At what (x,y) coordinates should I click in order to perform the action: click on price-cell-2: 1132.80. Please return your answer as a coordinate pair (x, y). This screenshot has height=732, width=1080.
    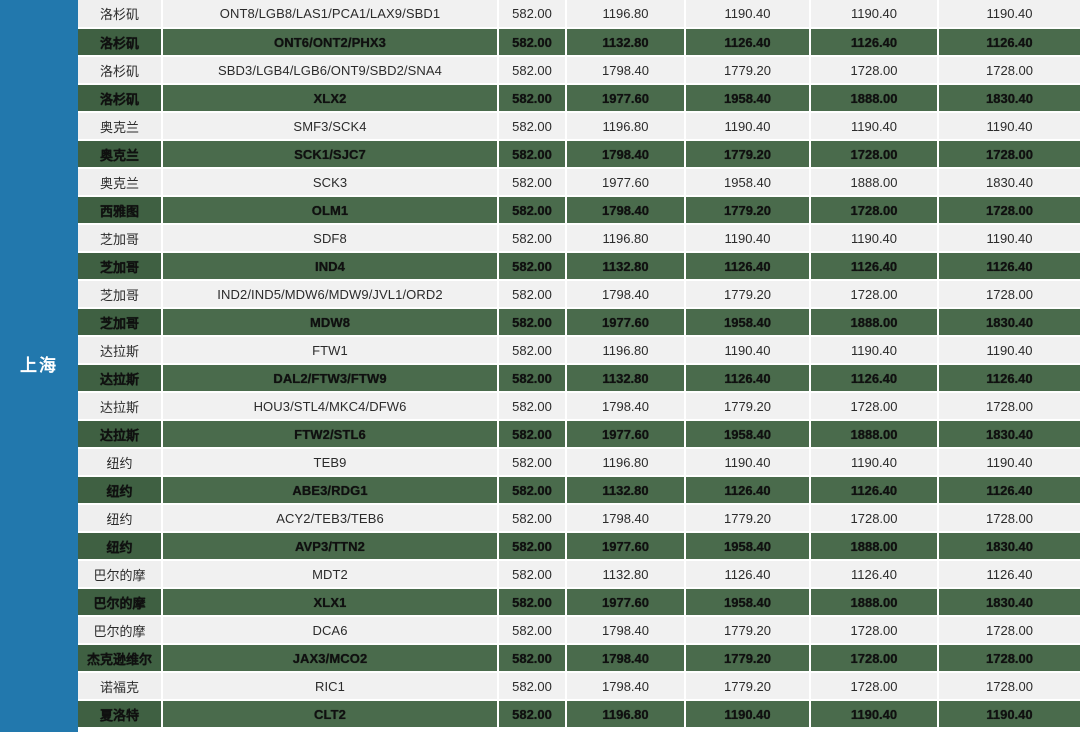
    Looking at the image, I should click on (626, 378).